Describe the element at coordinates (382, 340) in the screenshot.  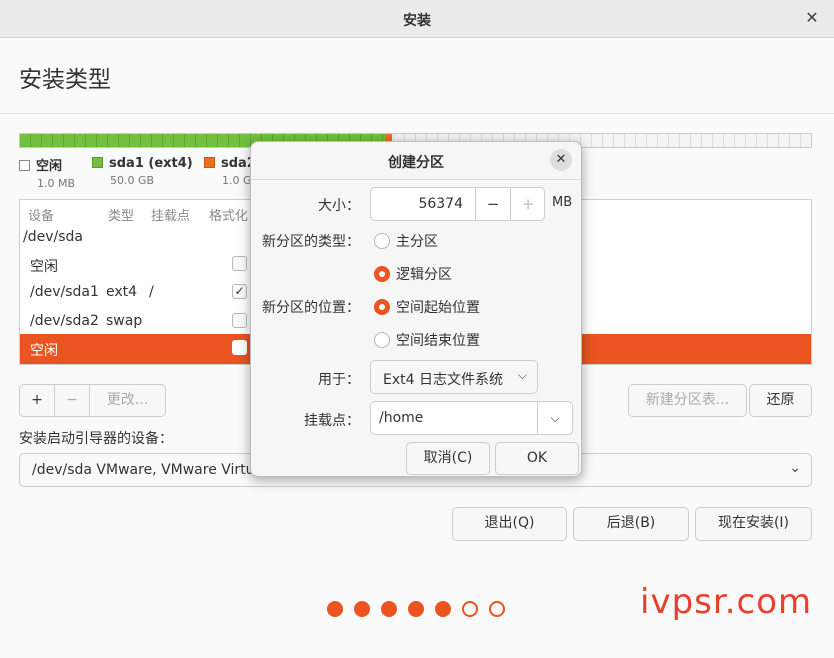
I see `radio-location-end` at that location.